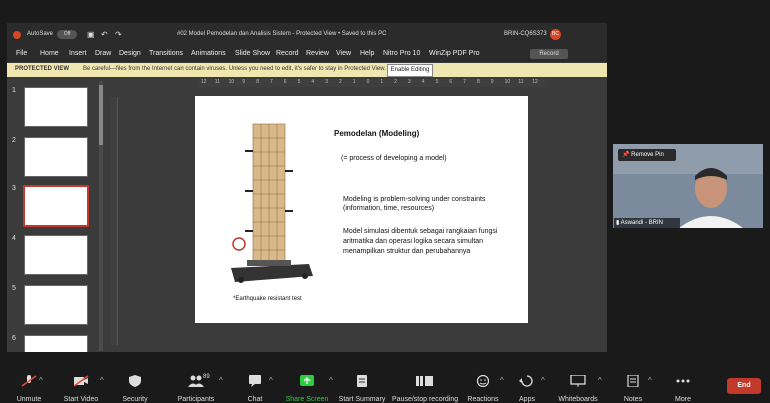 The width and height of the screenshot is (770, 403). I want to click on ruler-tick: 1, so click(354, 82).